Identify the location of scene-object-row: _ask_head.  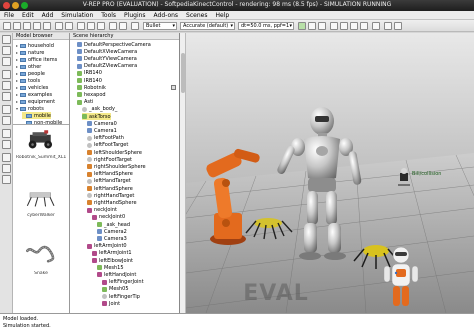
(113, 224).